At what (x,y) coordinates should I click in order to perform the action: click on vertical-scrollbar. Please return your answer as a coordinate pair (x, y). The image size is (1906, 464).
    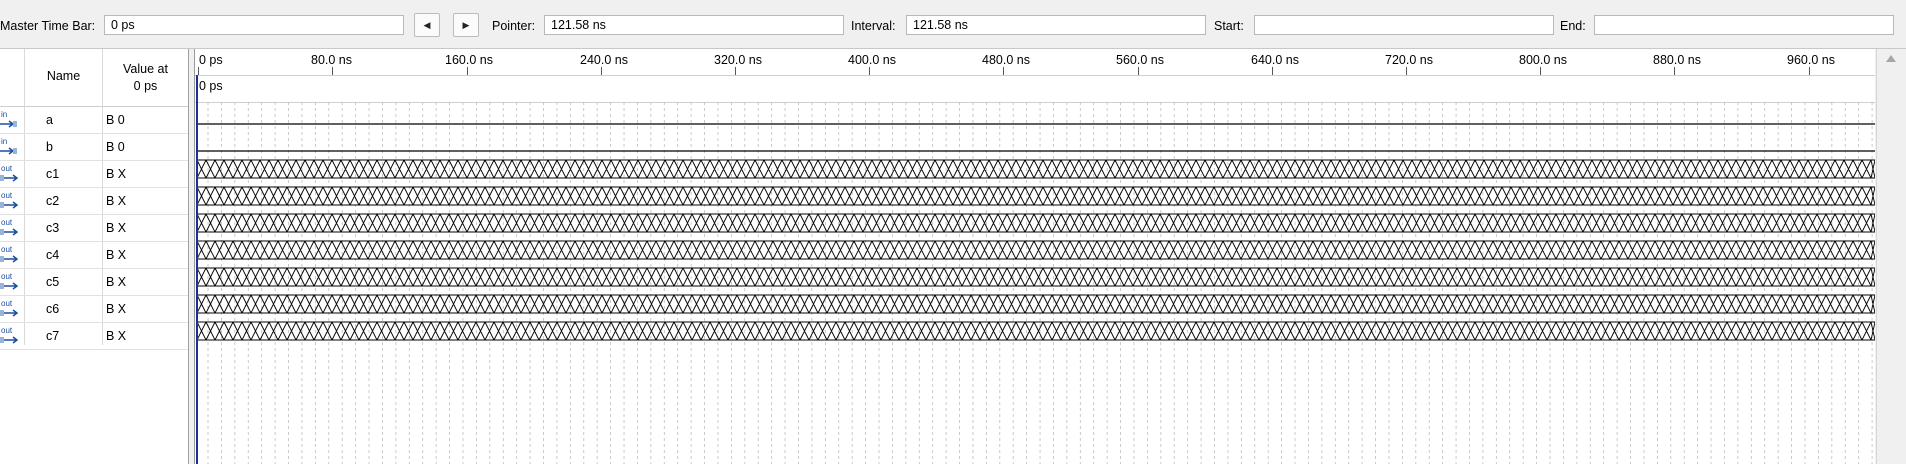
    Looking at the image, I should click on (1891, 256).